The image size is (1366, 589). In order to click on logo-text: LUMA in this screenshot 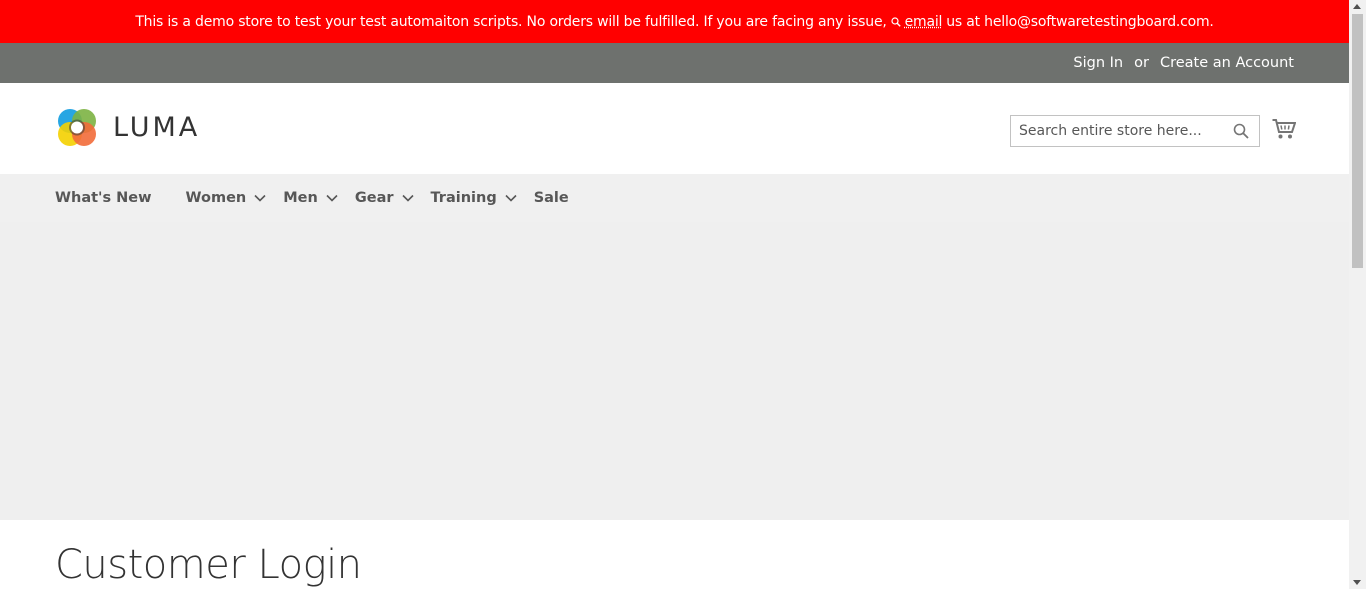, I will do `click(157, 127)`.